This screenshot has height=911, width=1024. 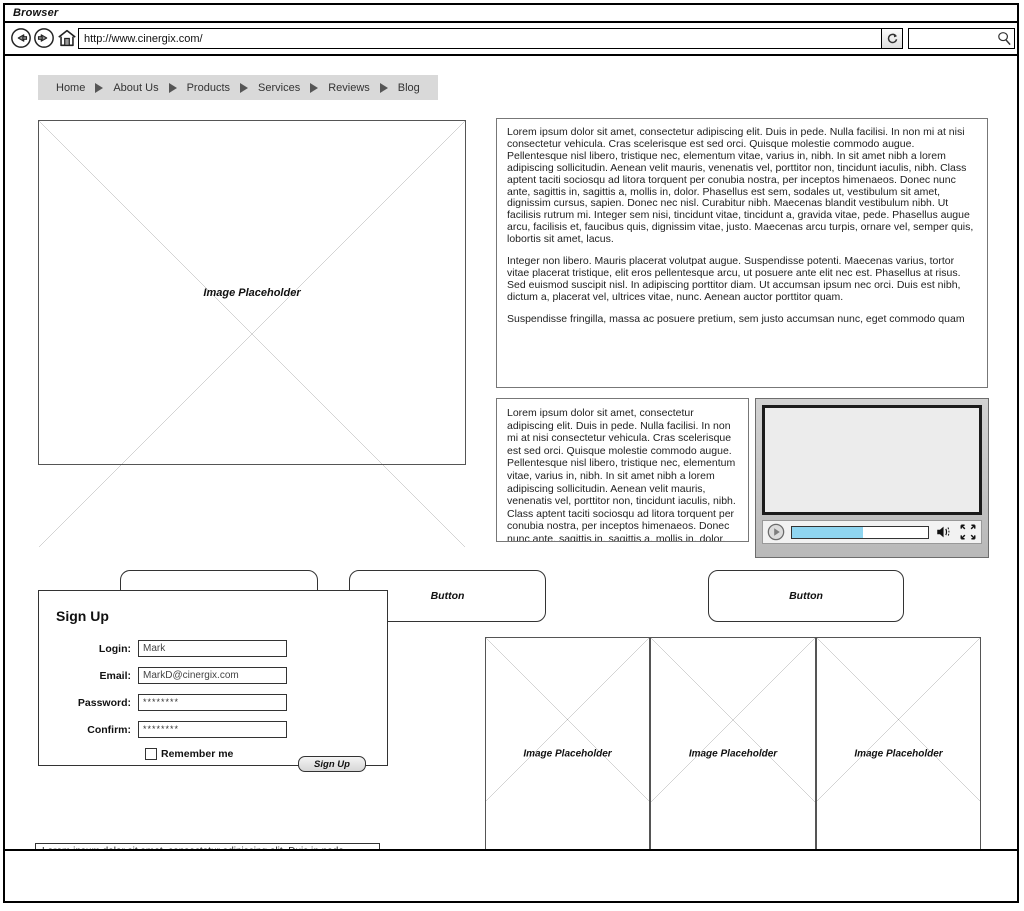 I want to click on address-bar: http://www.cinergix.com/, so click(x=490, y=38).